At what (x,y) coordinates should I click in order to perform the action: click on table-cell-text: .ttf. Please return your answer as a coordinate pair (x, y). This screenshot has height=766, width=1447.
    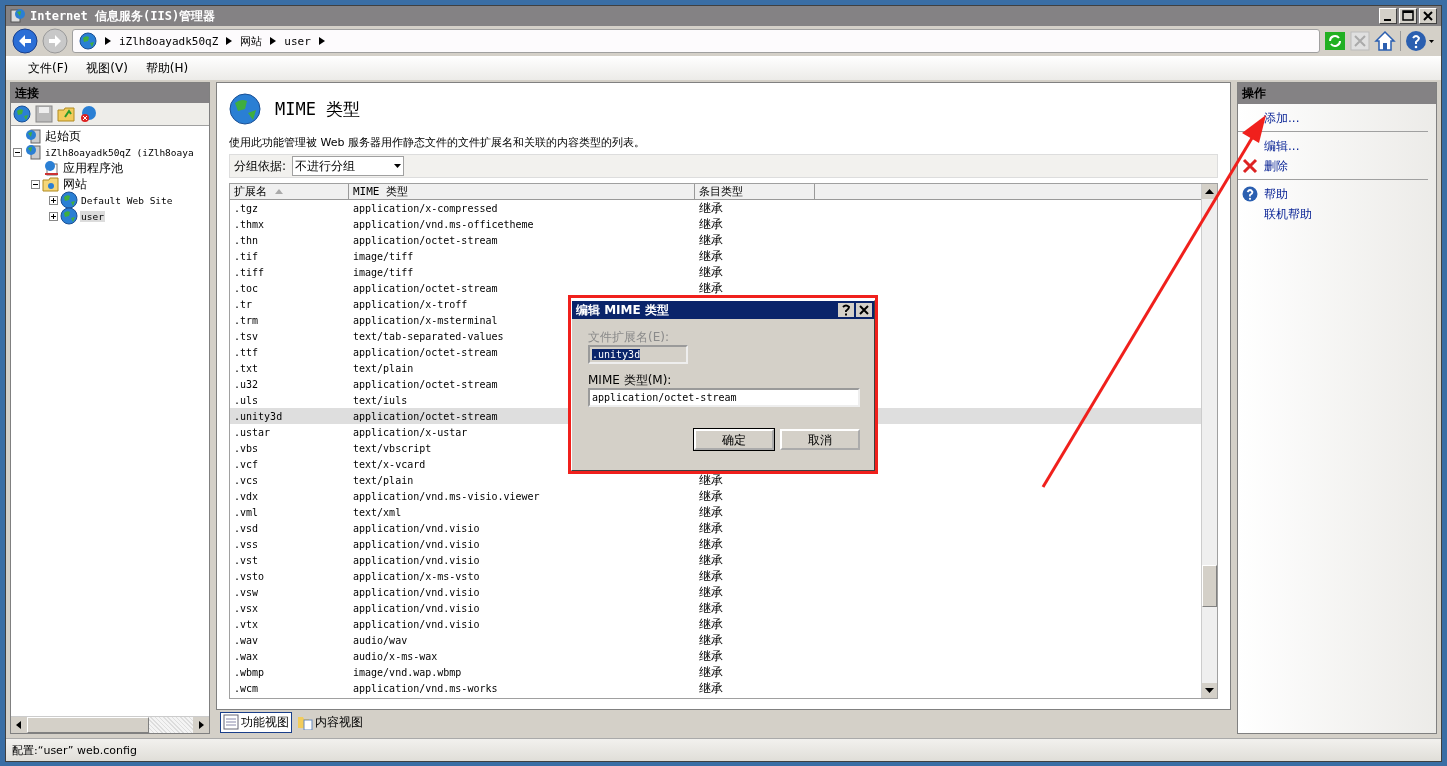
    Looking at the image, I should click on (246, 352).